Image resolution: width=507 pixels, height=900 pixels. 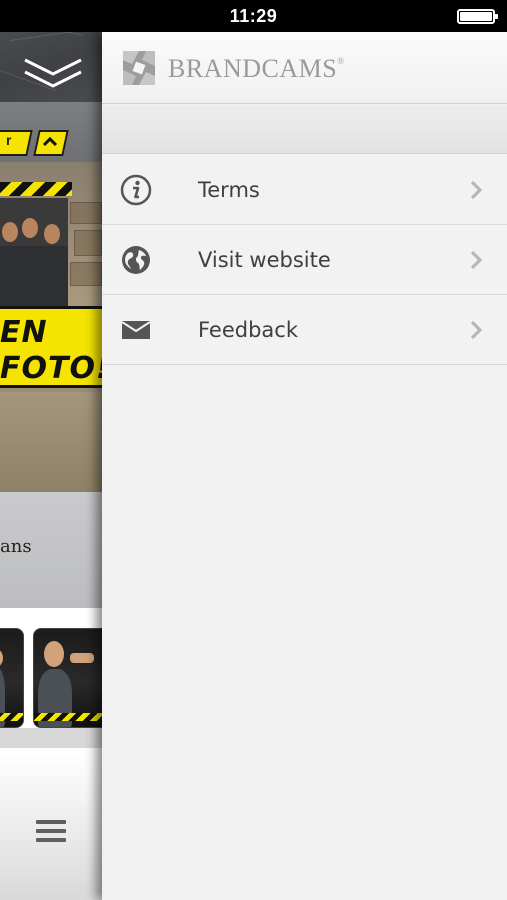 I want to click on menu-item-visit-website: Visit website, so click(x=304, y=260).